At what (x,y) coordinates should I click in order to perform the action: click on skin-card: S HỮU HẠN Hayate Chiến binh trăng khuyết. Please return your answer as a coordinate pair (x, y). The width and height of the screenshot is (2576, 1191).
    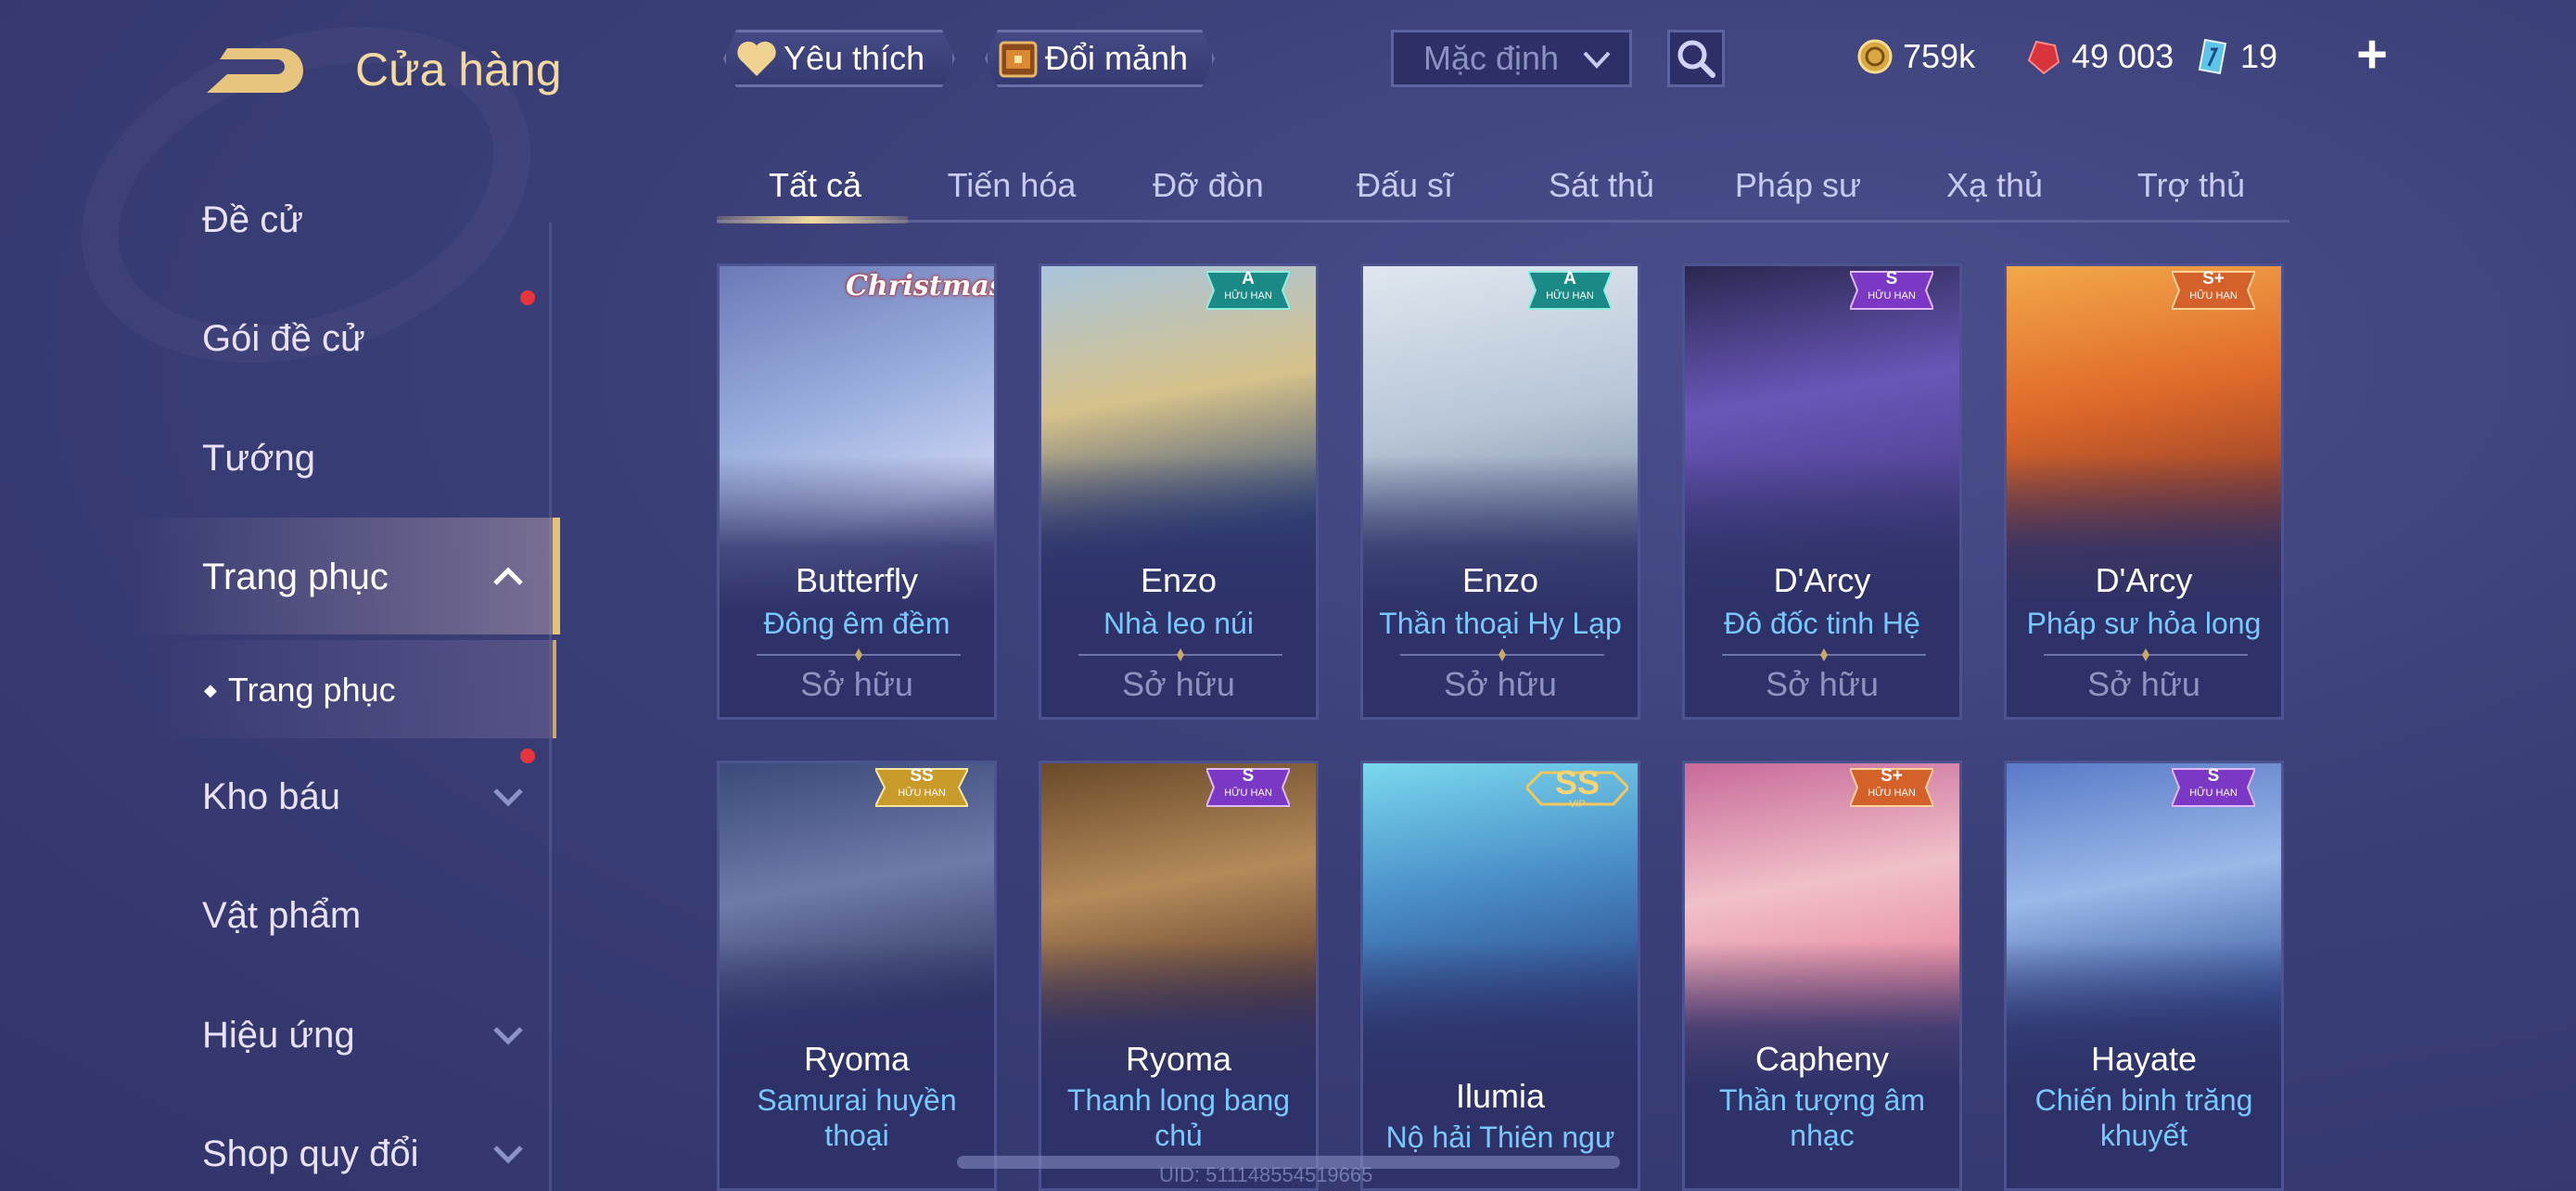
    Looking at the image, I should click on (2144, 976).